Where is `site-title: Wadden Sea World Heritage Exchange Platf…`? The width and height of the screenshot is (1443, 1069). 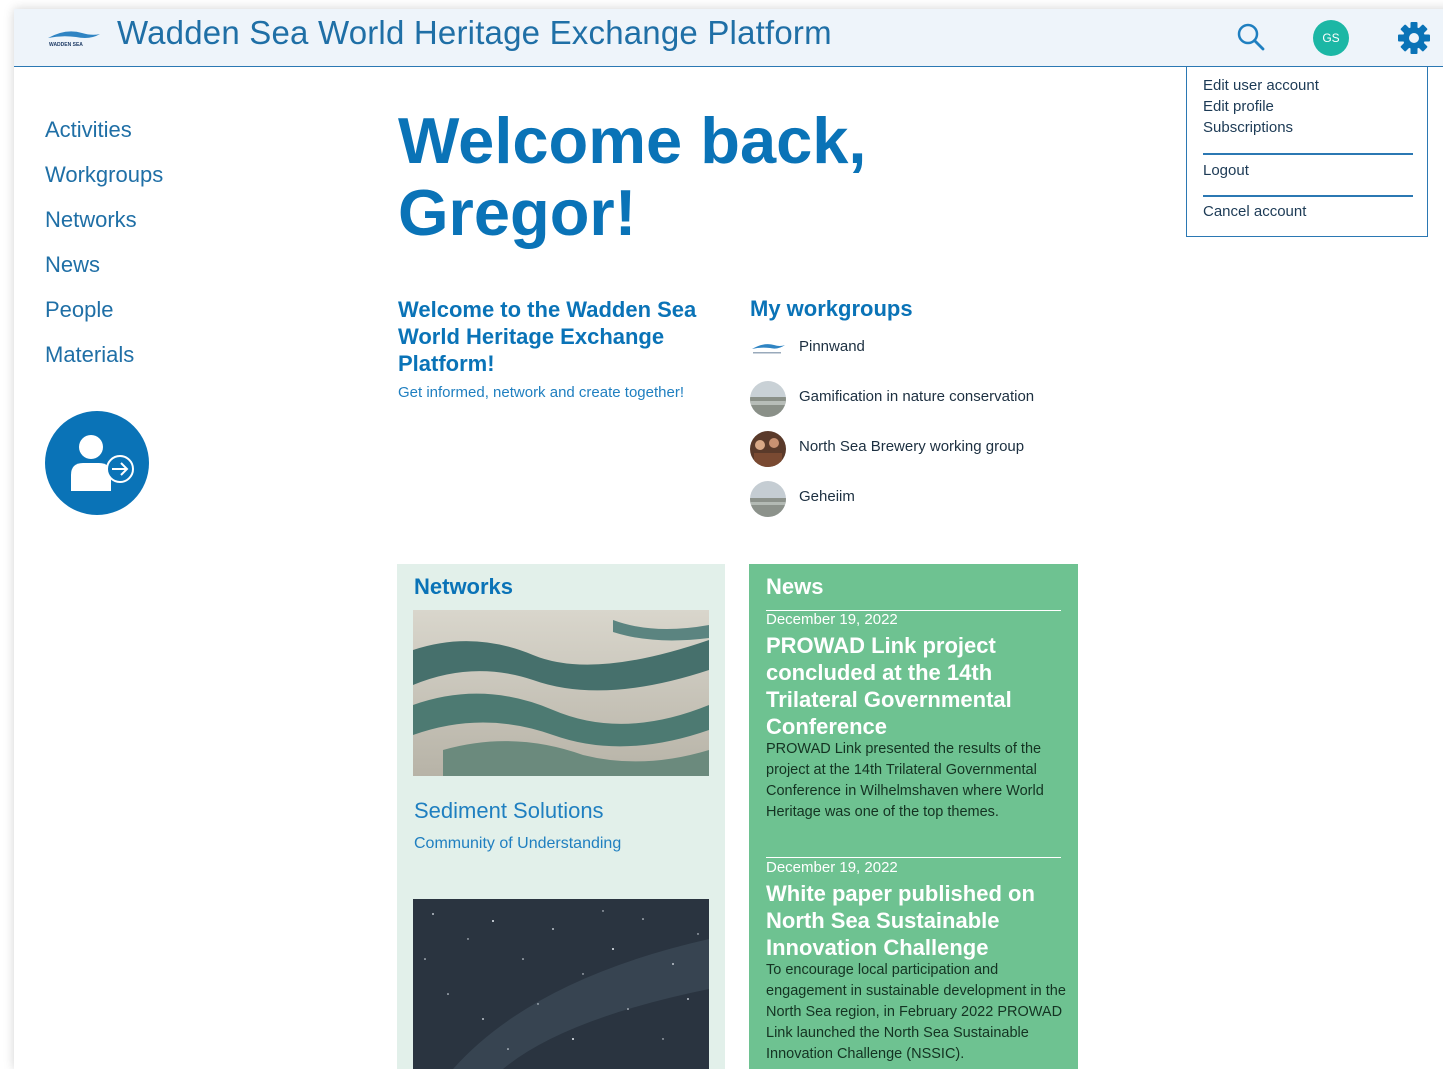
site-title: Wadden Sea World Heritage Exchange Platf… is located at coordinates (474, 33).